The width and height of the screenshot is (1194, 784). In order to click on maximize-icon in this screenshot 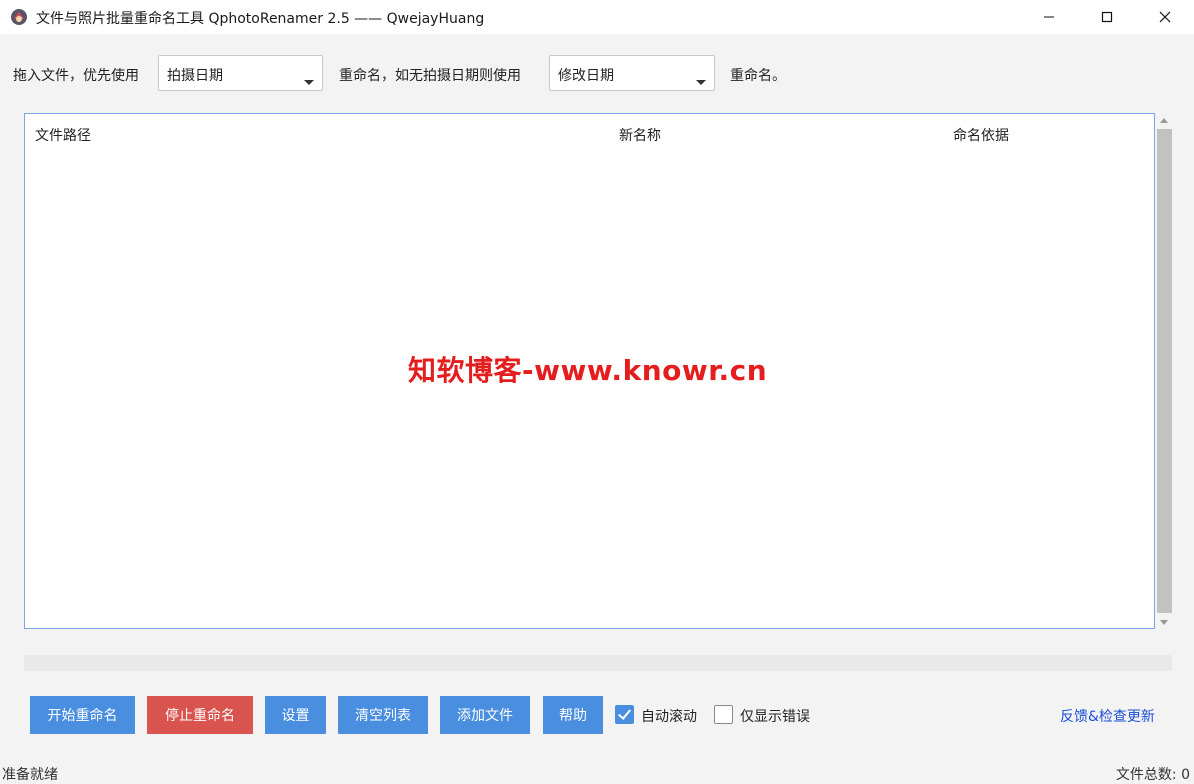, I will do `click(1107, 17)`.